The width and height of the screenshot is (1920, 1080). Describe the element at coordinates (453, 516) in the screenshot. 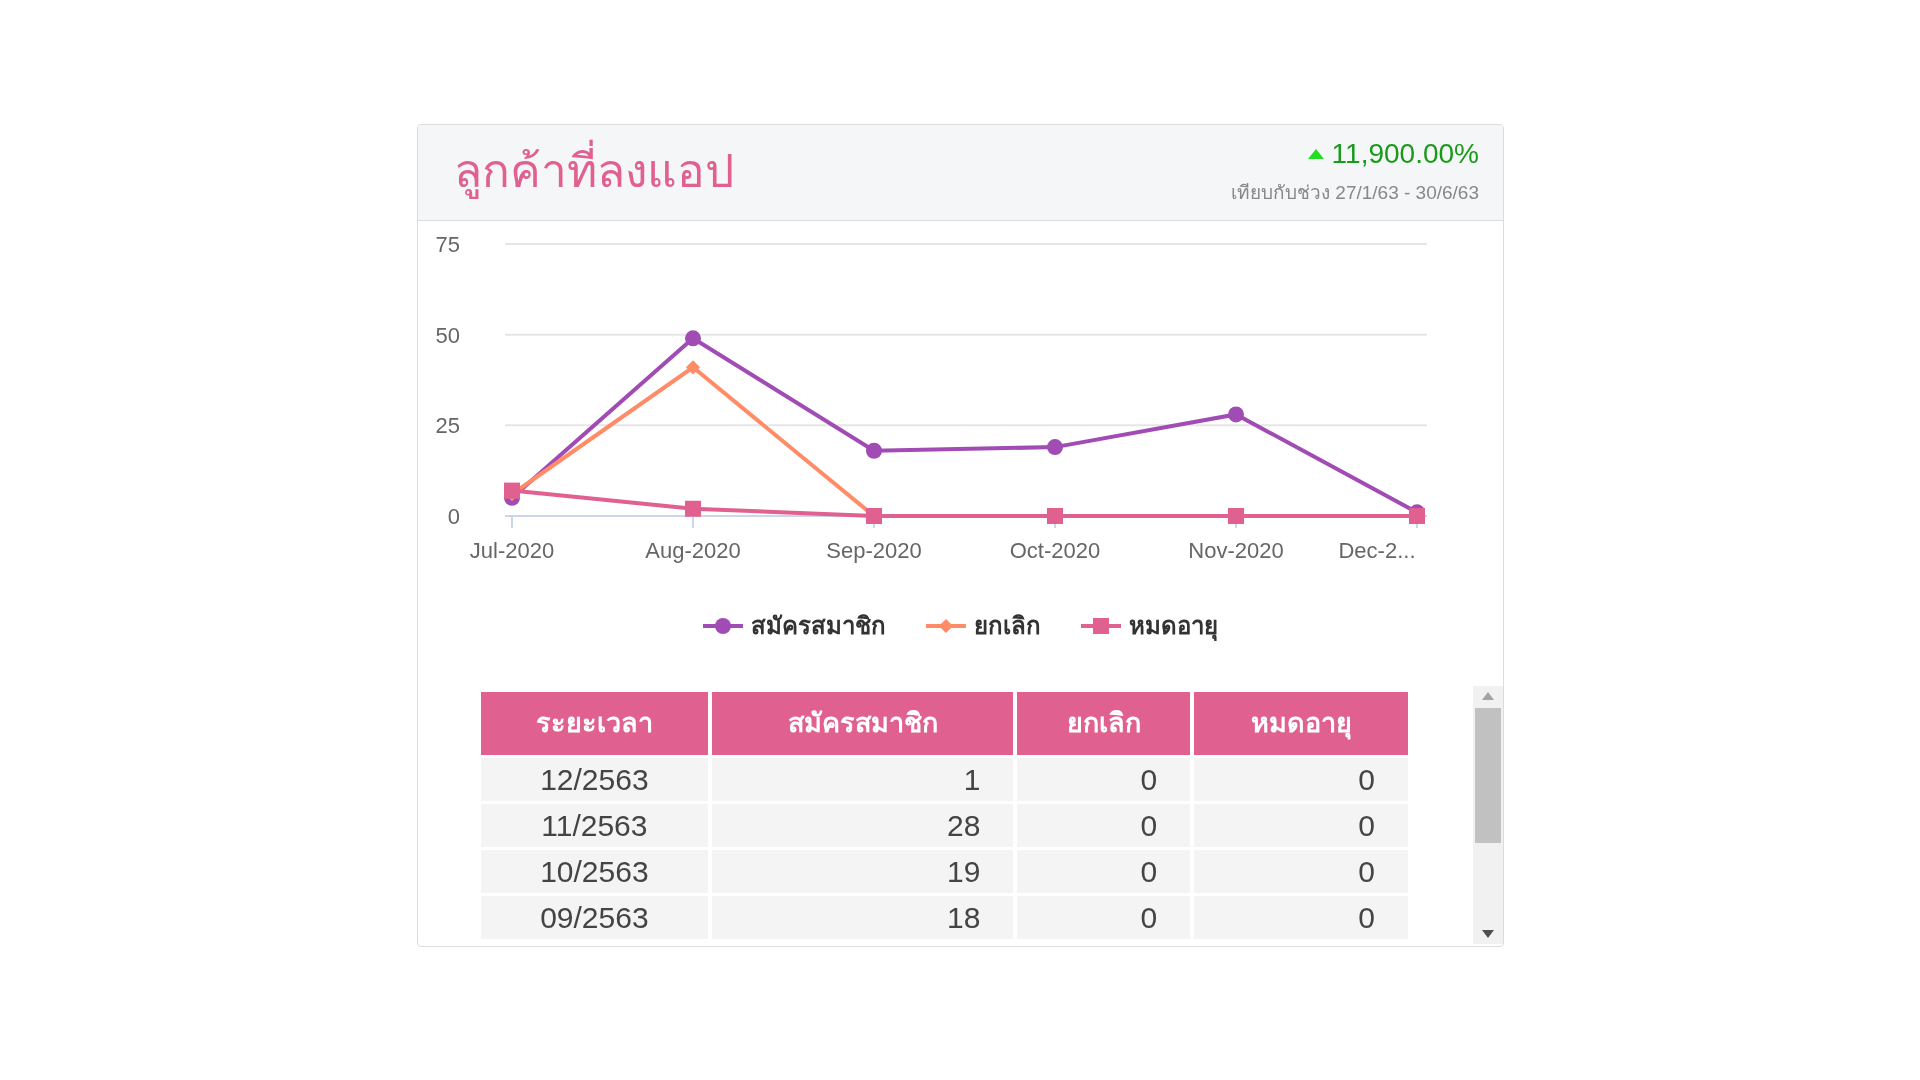

I see `y-axis-label: 0` at that location.